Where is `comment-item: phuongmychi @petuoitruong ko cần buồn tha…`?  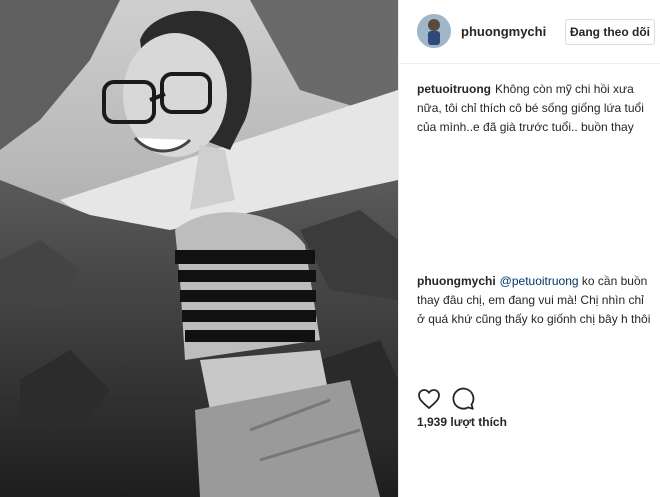
comment-item: phuongmychi @petuoitruong ko cần buồn tha… is located at coordinates (535, 300).